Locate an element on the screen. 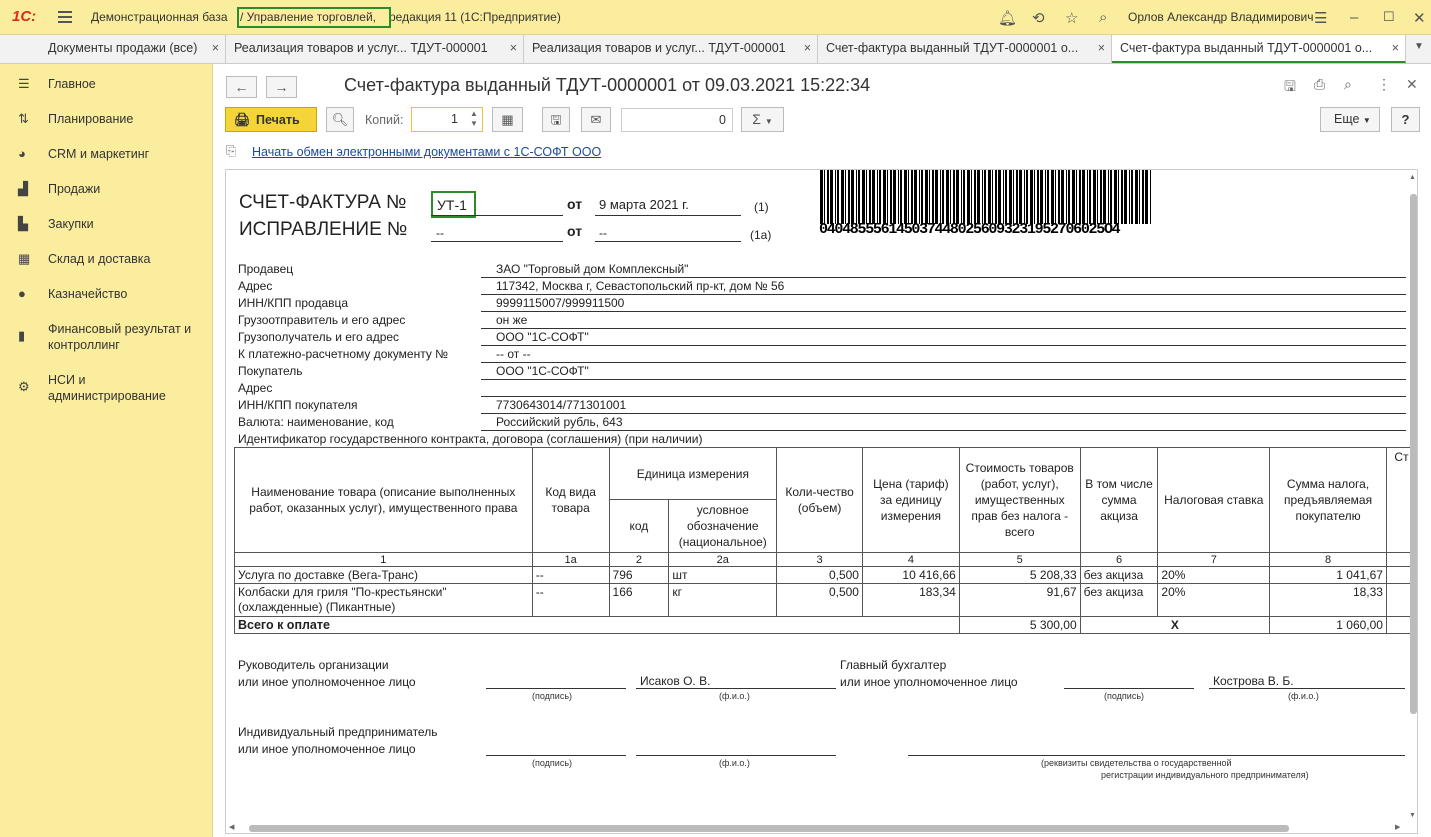 Image resolution: width=1431 pixels, height=837 pixels. save-button: 🖫︎ is located at coordinates (556, 119).